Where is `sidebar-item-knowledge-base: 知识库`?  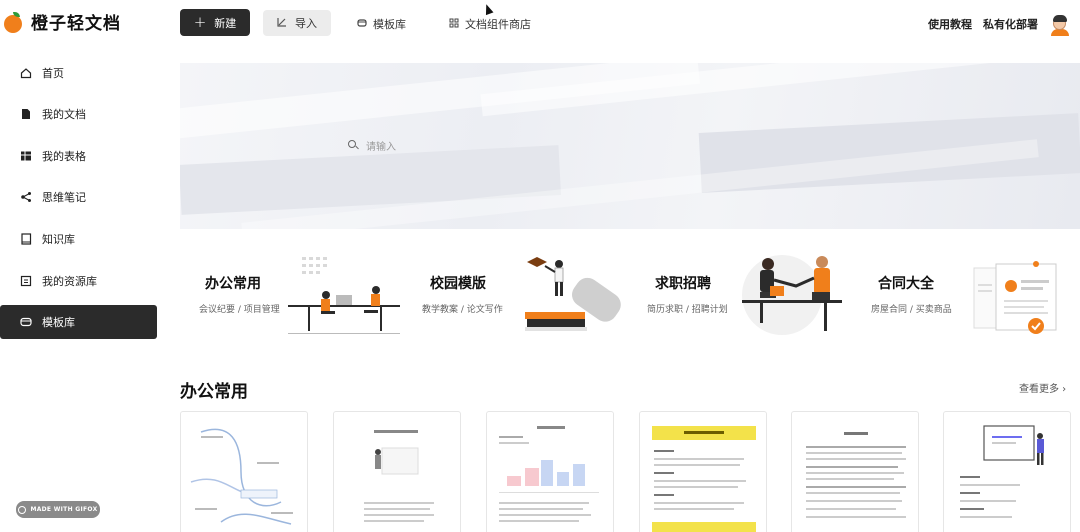 sidebar-item-knowledge-base: 知识库 is located at coordinates (78, 239).